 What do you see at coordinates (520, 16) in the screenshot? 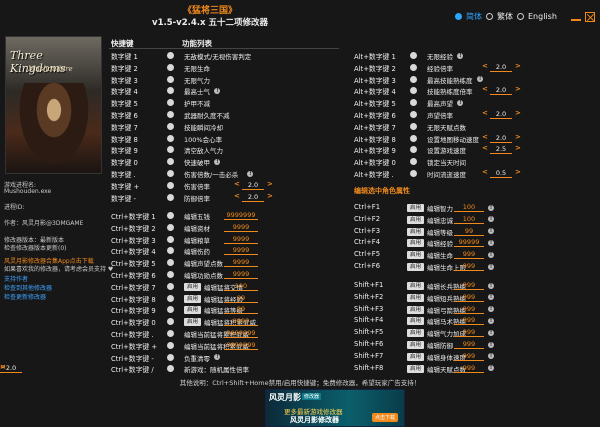
I see `lang-radio-english` at bounding box center [520, 16].